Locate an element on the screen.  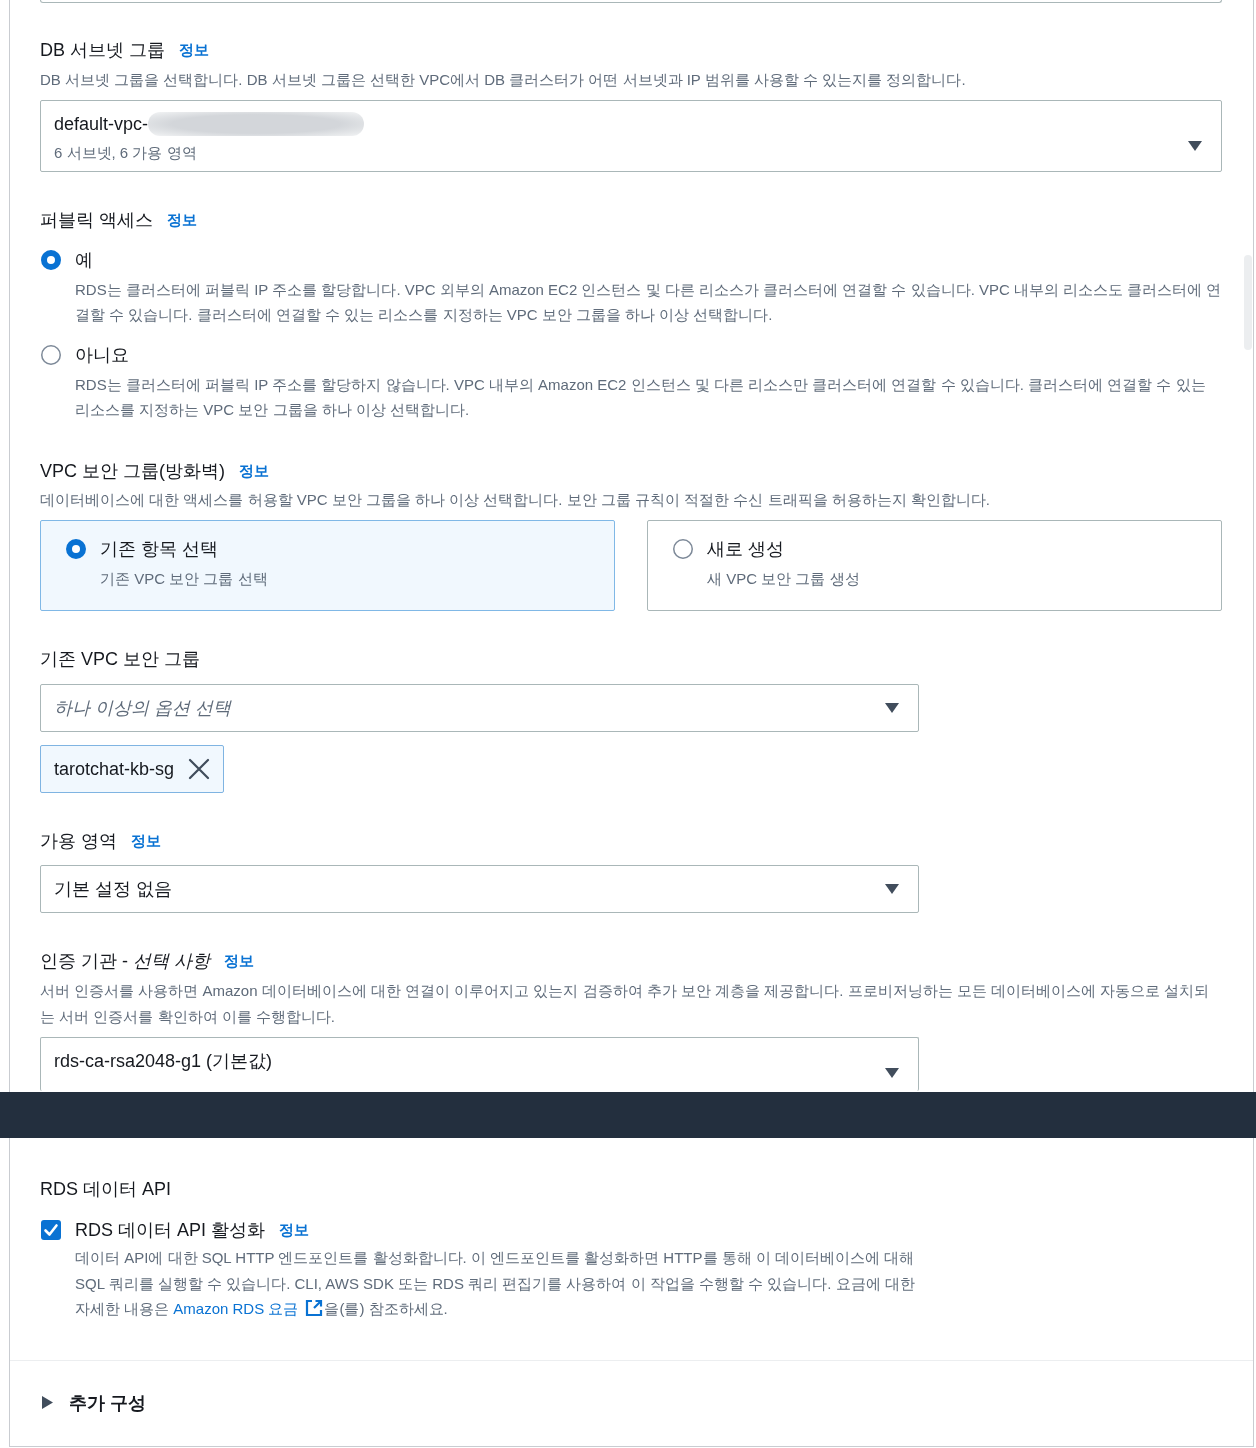
select-field: default-vpc- 6 서브넷, 6 가용 영역 is located at coordinates (631, 136).